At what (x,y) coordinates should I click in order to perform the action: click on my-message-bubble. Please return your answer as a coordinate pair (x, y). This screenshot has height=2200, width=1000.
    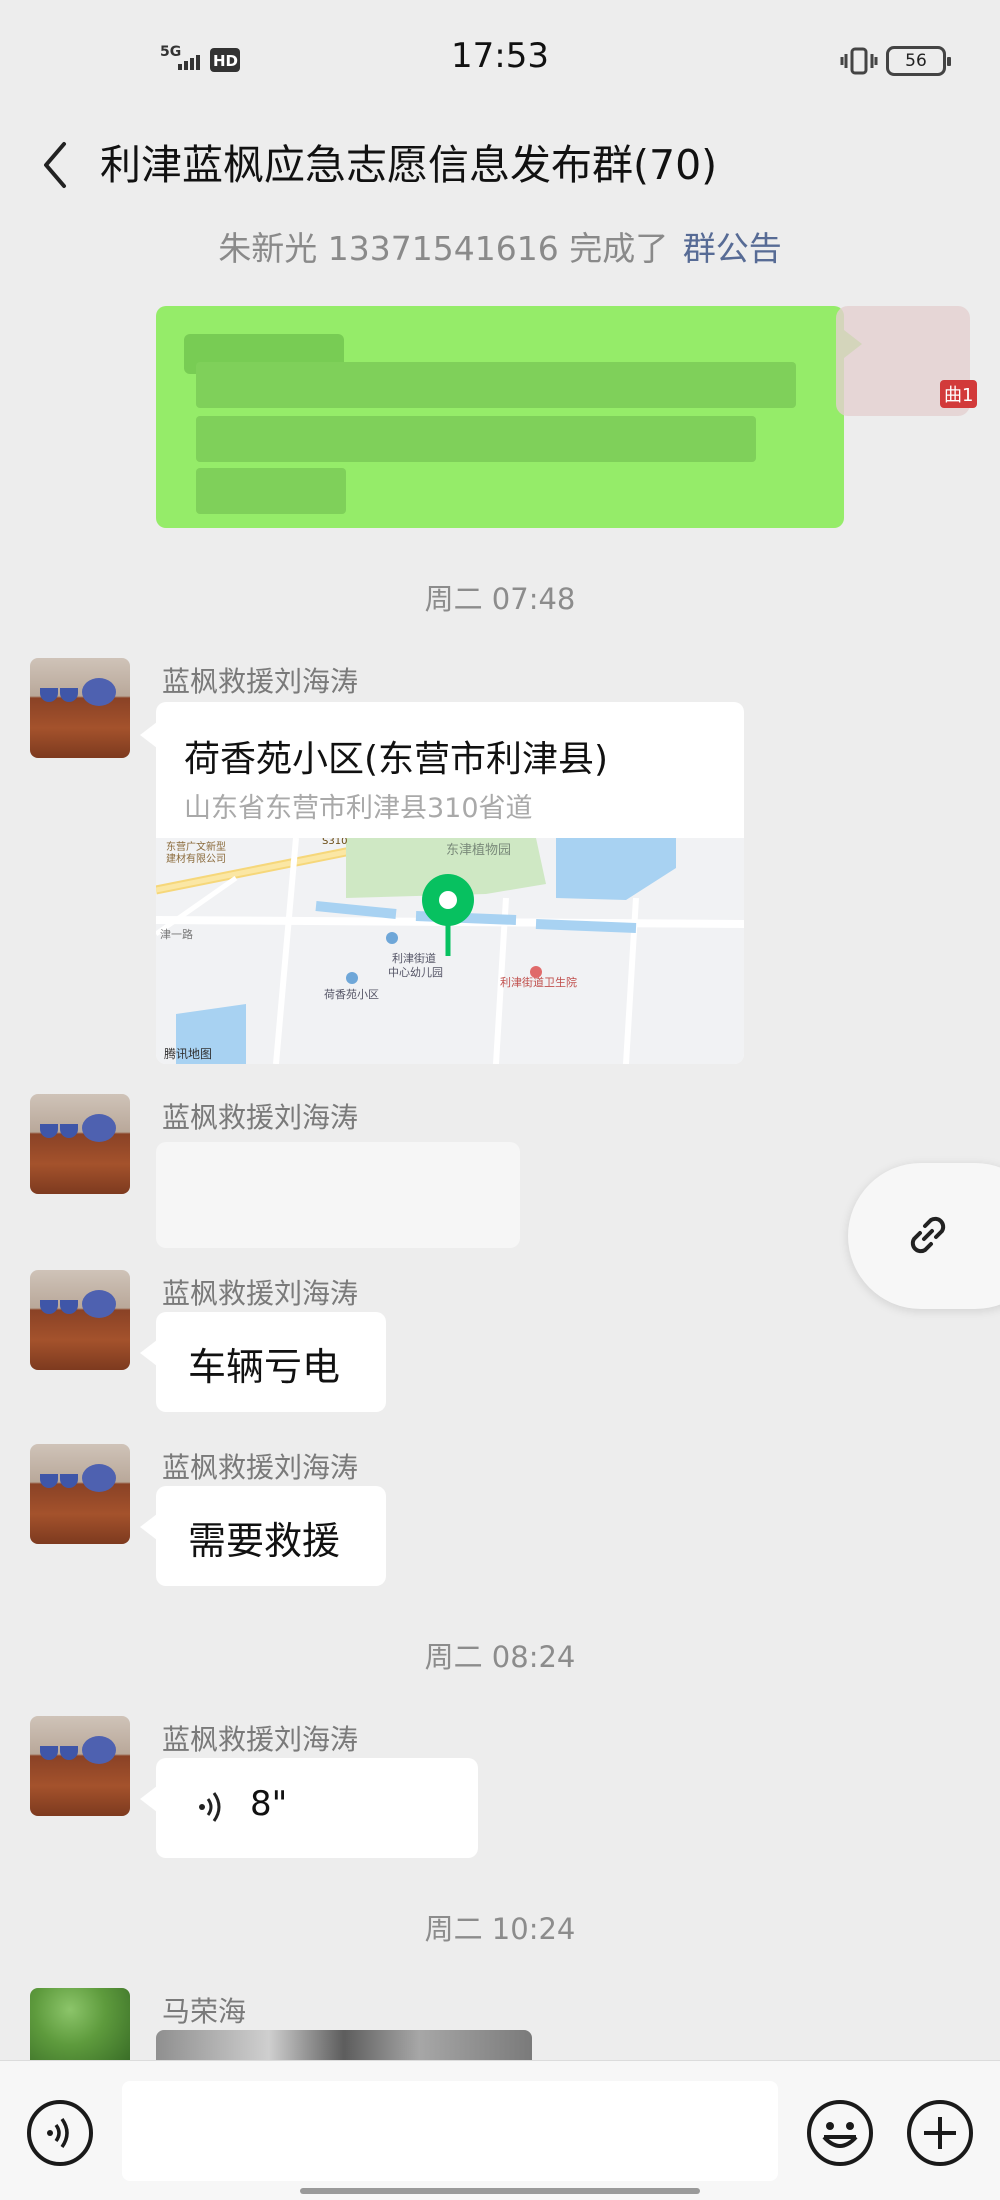
    Looking at the image, I should click on (500, 417).